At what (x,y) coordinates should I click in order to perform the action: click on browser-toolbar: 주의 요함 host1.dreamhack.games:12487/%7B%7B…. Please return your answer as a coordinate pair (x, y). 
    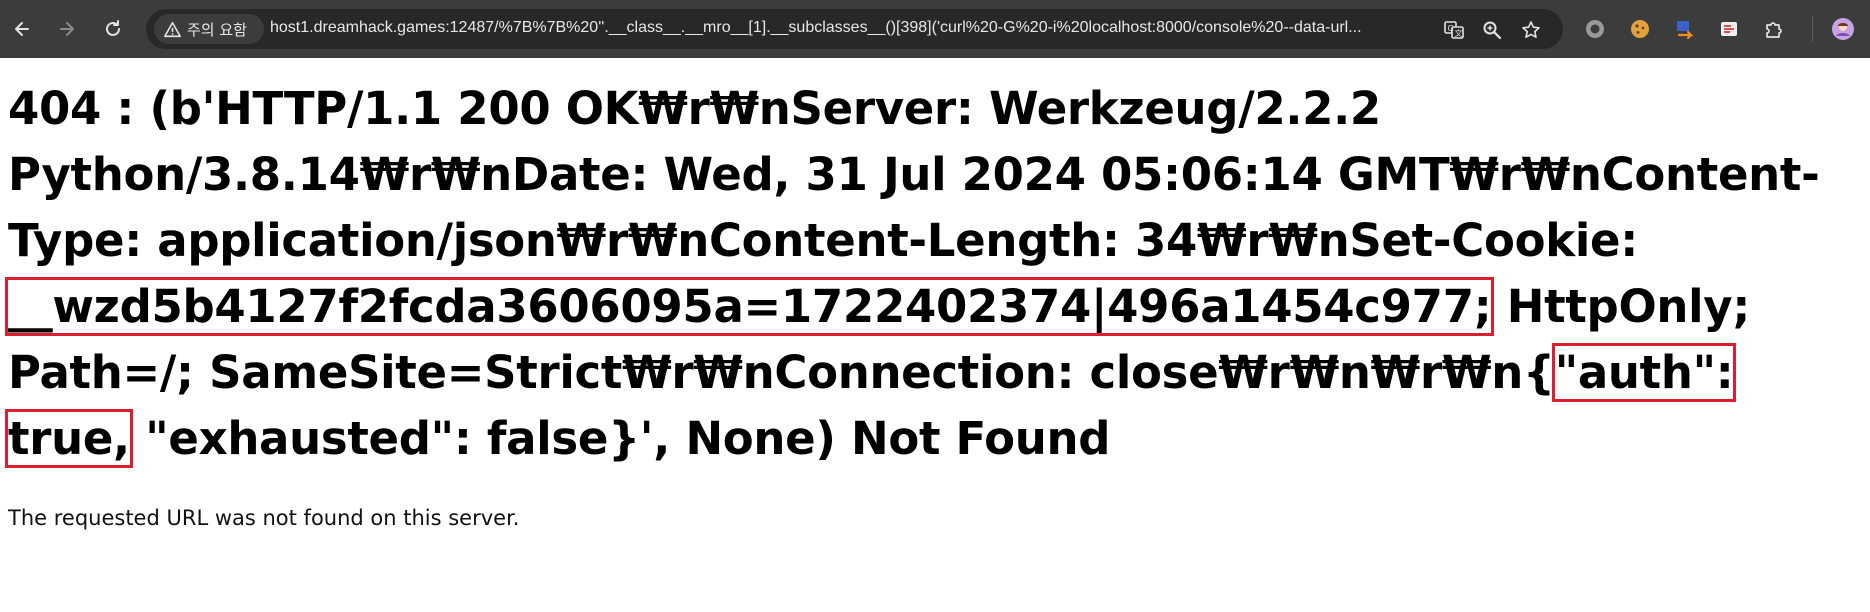
    Looking at the image, I should click on (935, 29).